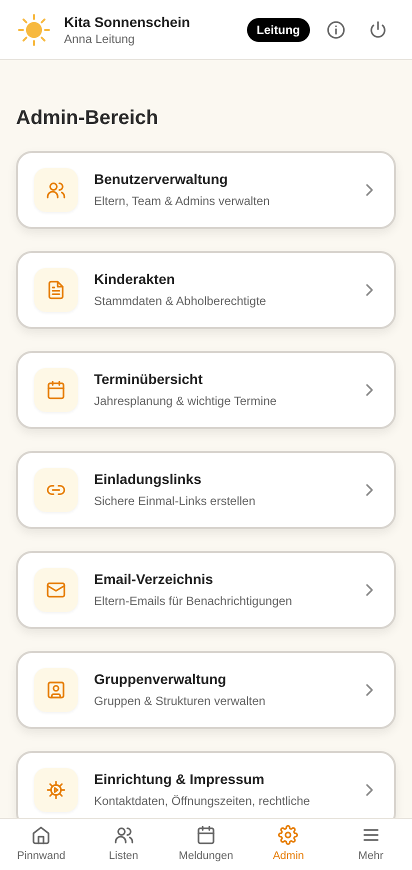  I want to click on card-subtitle: Jahresplanung & wichtige Termine, so click(186, 401).